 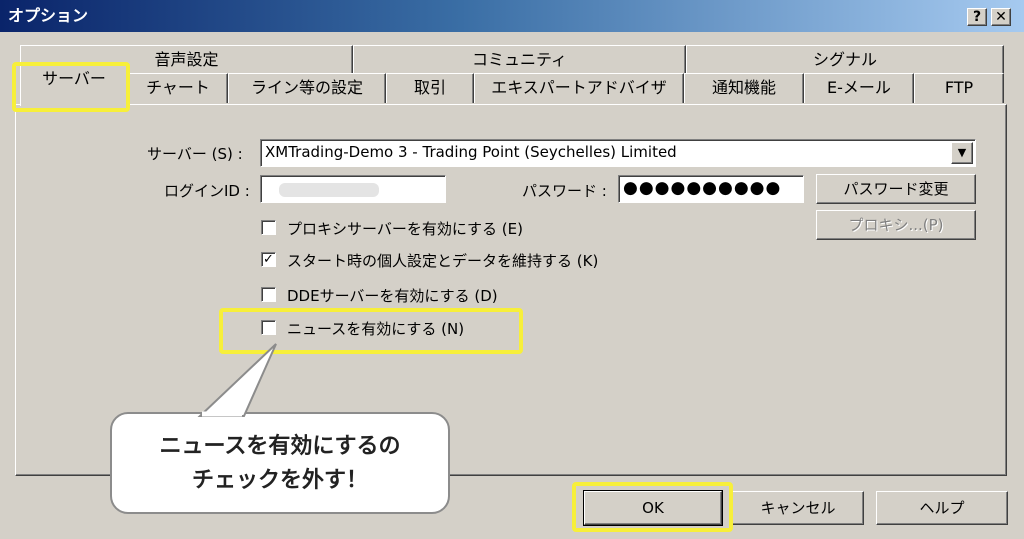 What do you see at coordinates (744, 88) in the screenshot?
I see `tab-notifications: 通知機能` at bounding box center [744, 88].